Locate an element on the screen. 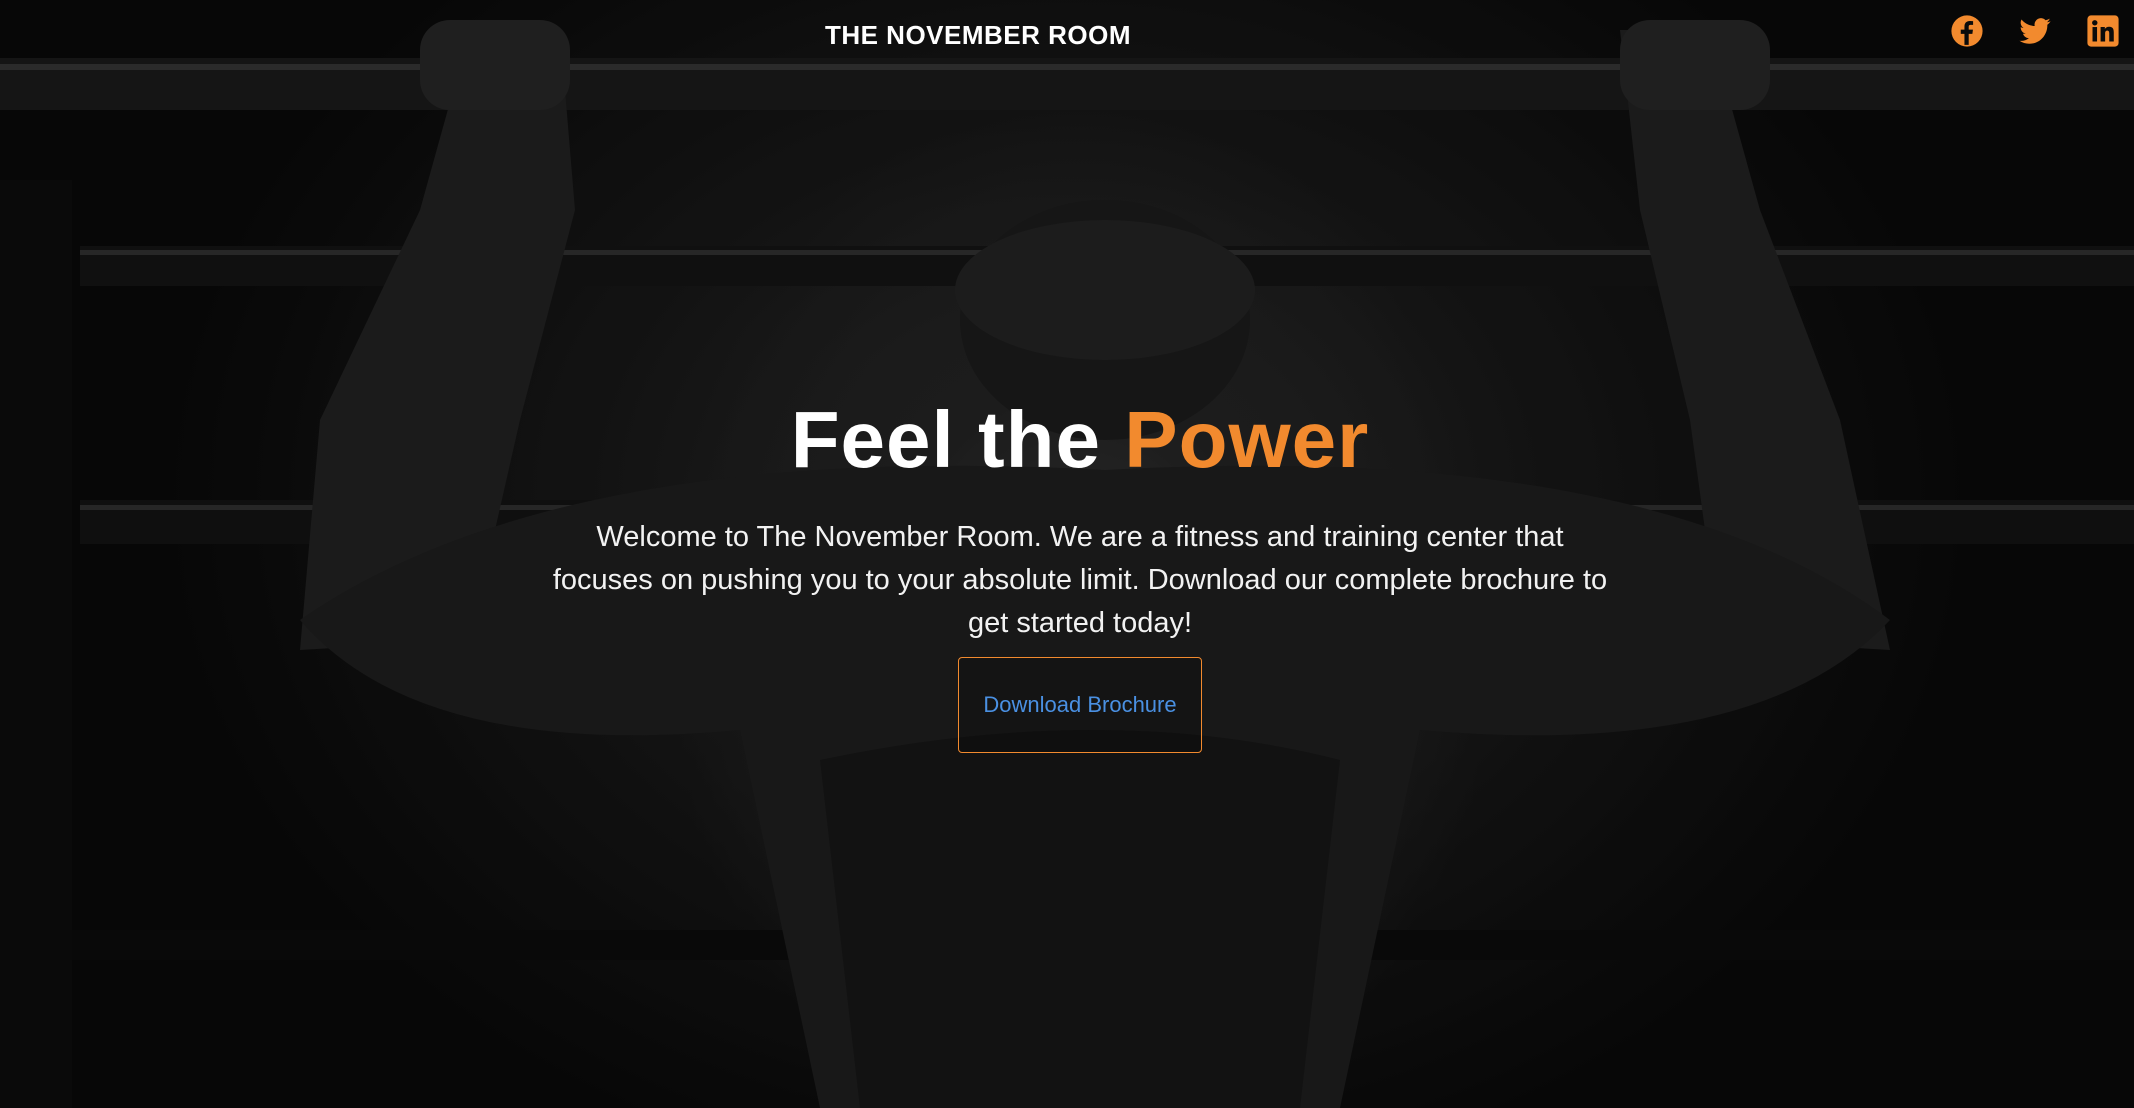  hero-headline: Feel the Power is located at coordinates (1067, 440).